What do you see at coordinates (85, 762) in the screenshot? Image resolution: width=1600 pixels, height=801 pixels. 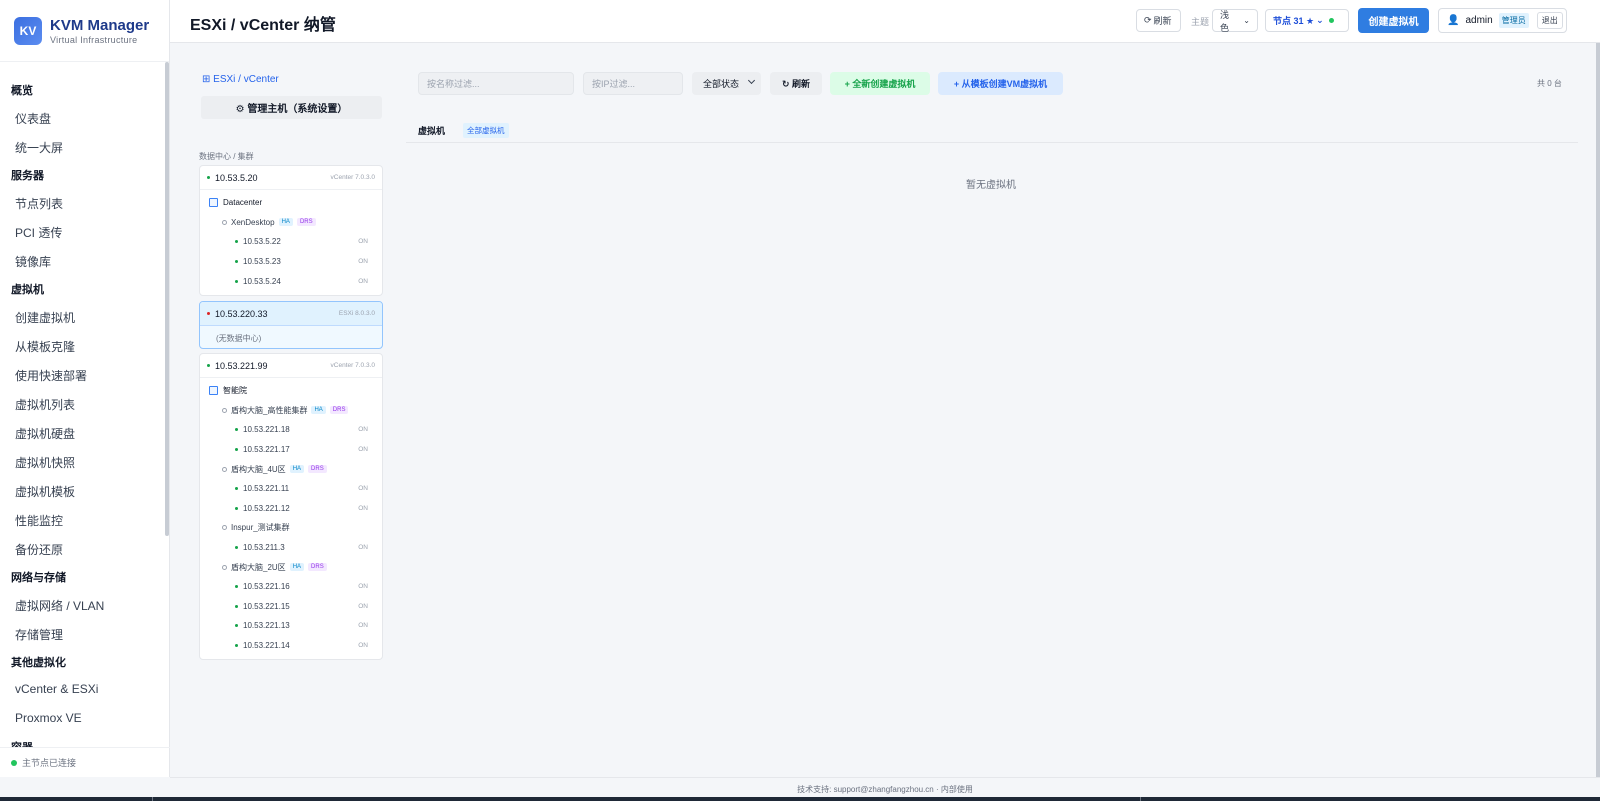 I see `connection-status: 主节点已连接` at bounding box center [85, 762].